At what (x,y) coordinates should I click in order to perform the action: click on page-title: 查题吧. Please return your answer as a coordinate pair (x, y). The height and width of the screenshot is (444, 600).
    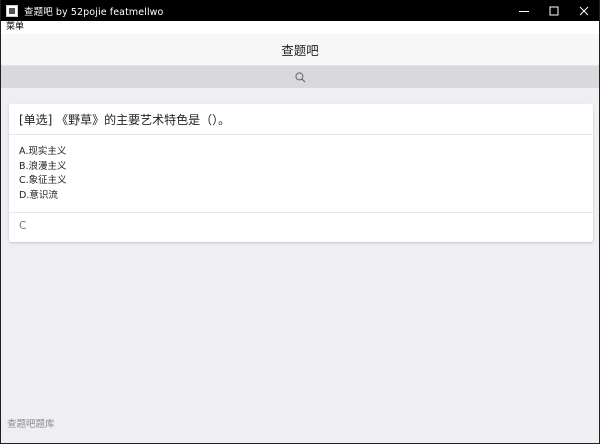
    Looking at the image, I should click on (300, 50).